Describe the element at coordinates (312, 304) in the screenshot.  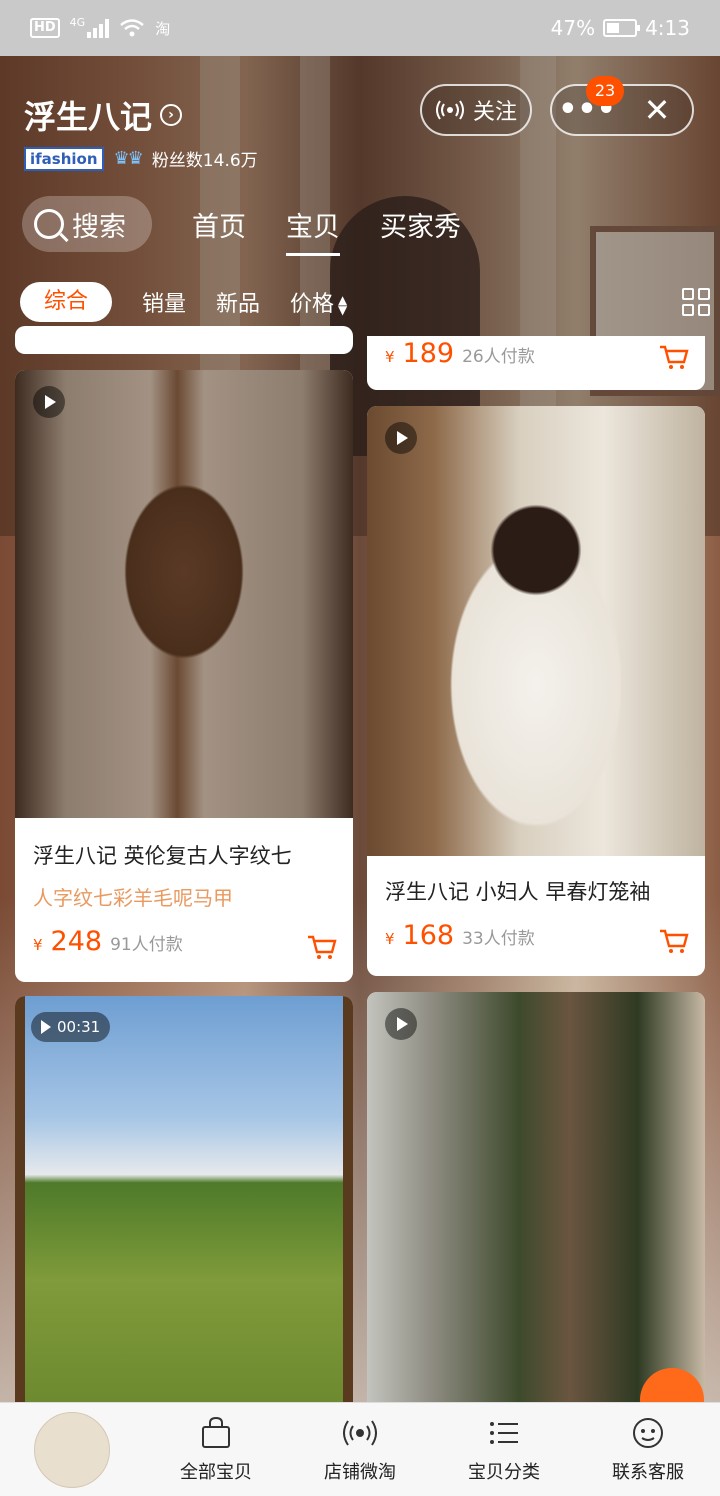
I see `filter-price-label: 价格` at that location.